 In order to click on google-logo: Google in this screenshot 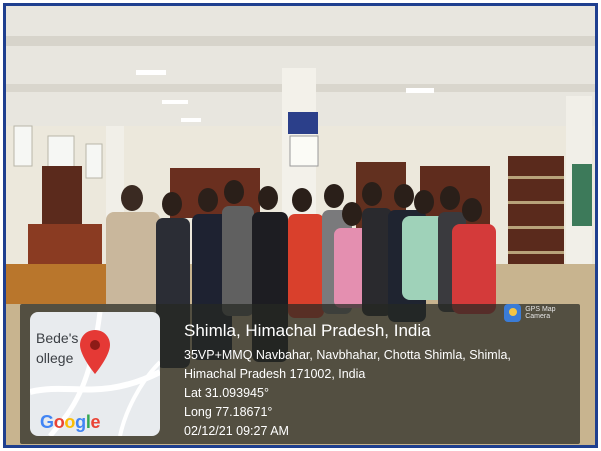, I will do `click(70, 422)`.